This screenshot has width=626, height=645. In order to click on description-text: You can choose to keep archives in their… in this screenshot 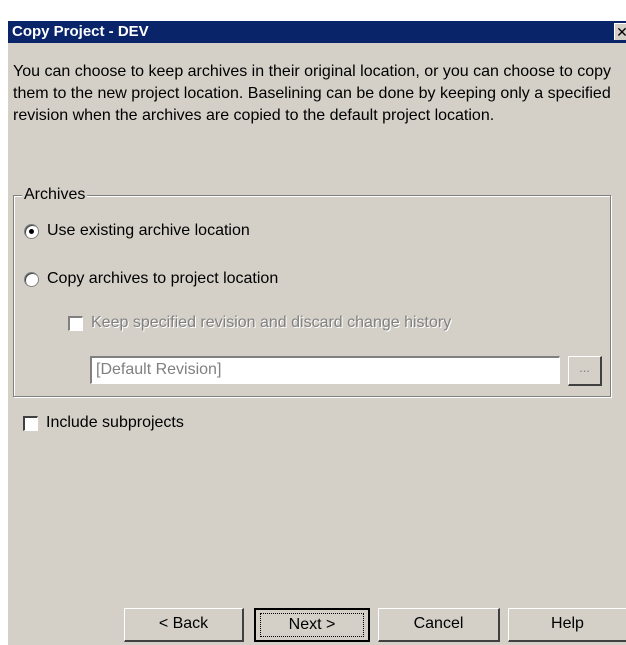, I will do `click(312, 93)`.